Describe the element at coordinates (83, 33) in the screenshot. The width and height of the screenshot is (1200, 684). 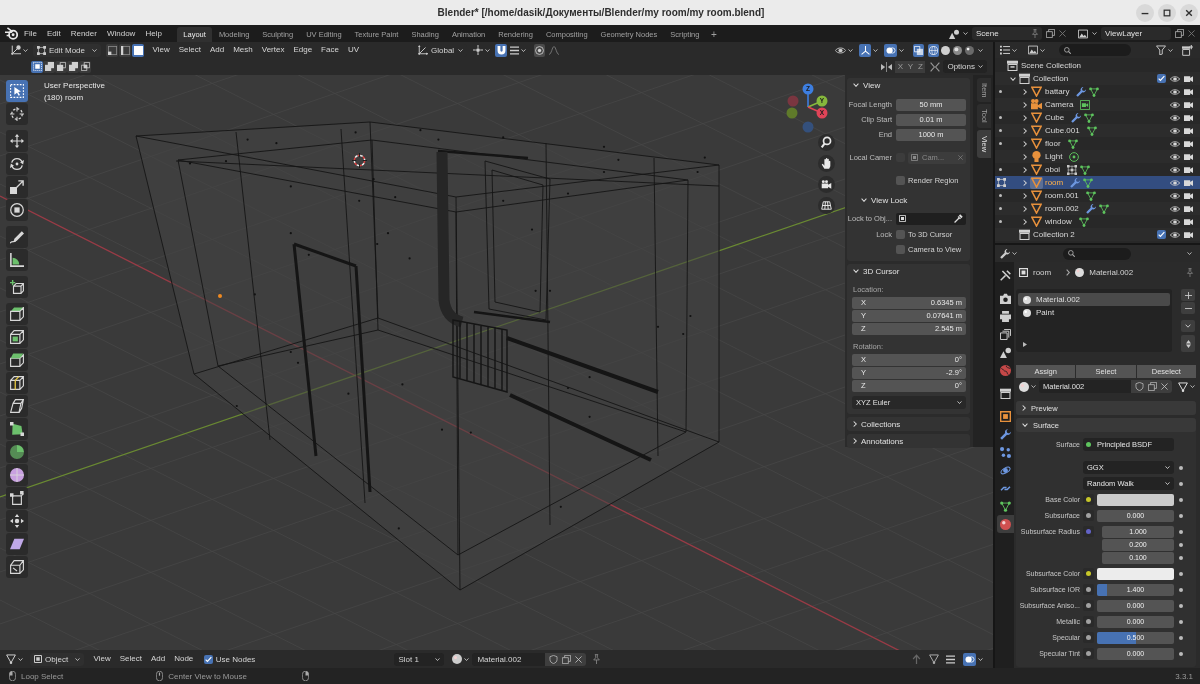
I see `menu-item: Render` at that location.